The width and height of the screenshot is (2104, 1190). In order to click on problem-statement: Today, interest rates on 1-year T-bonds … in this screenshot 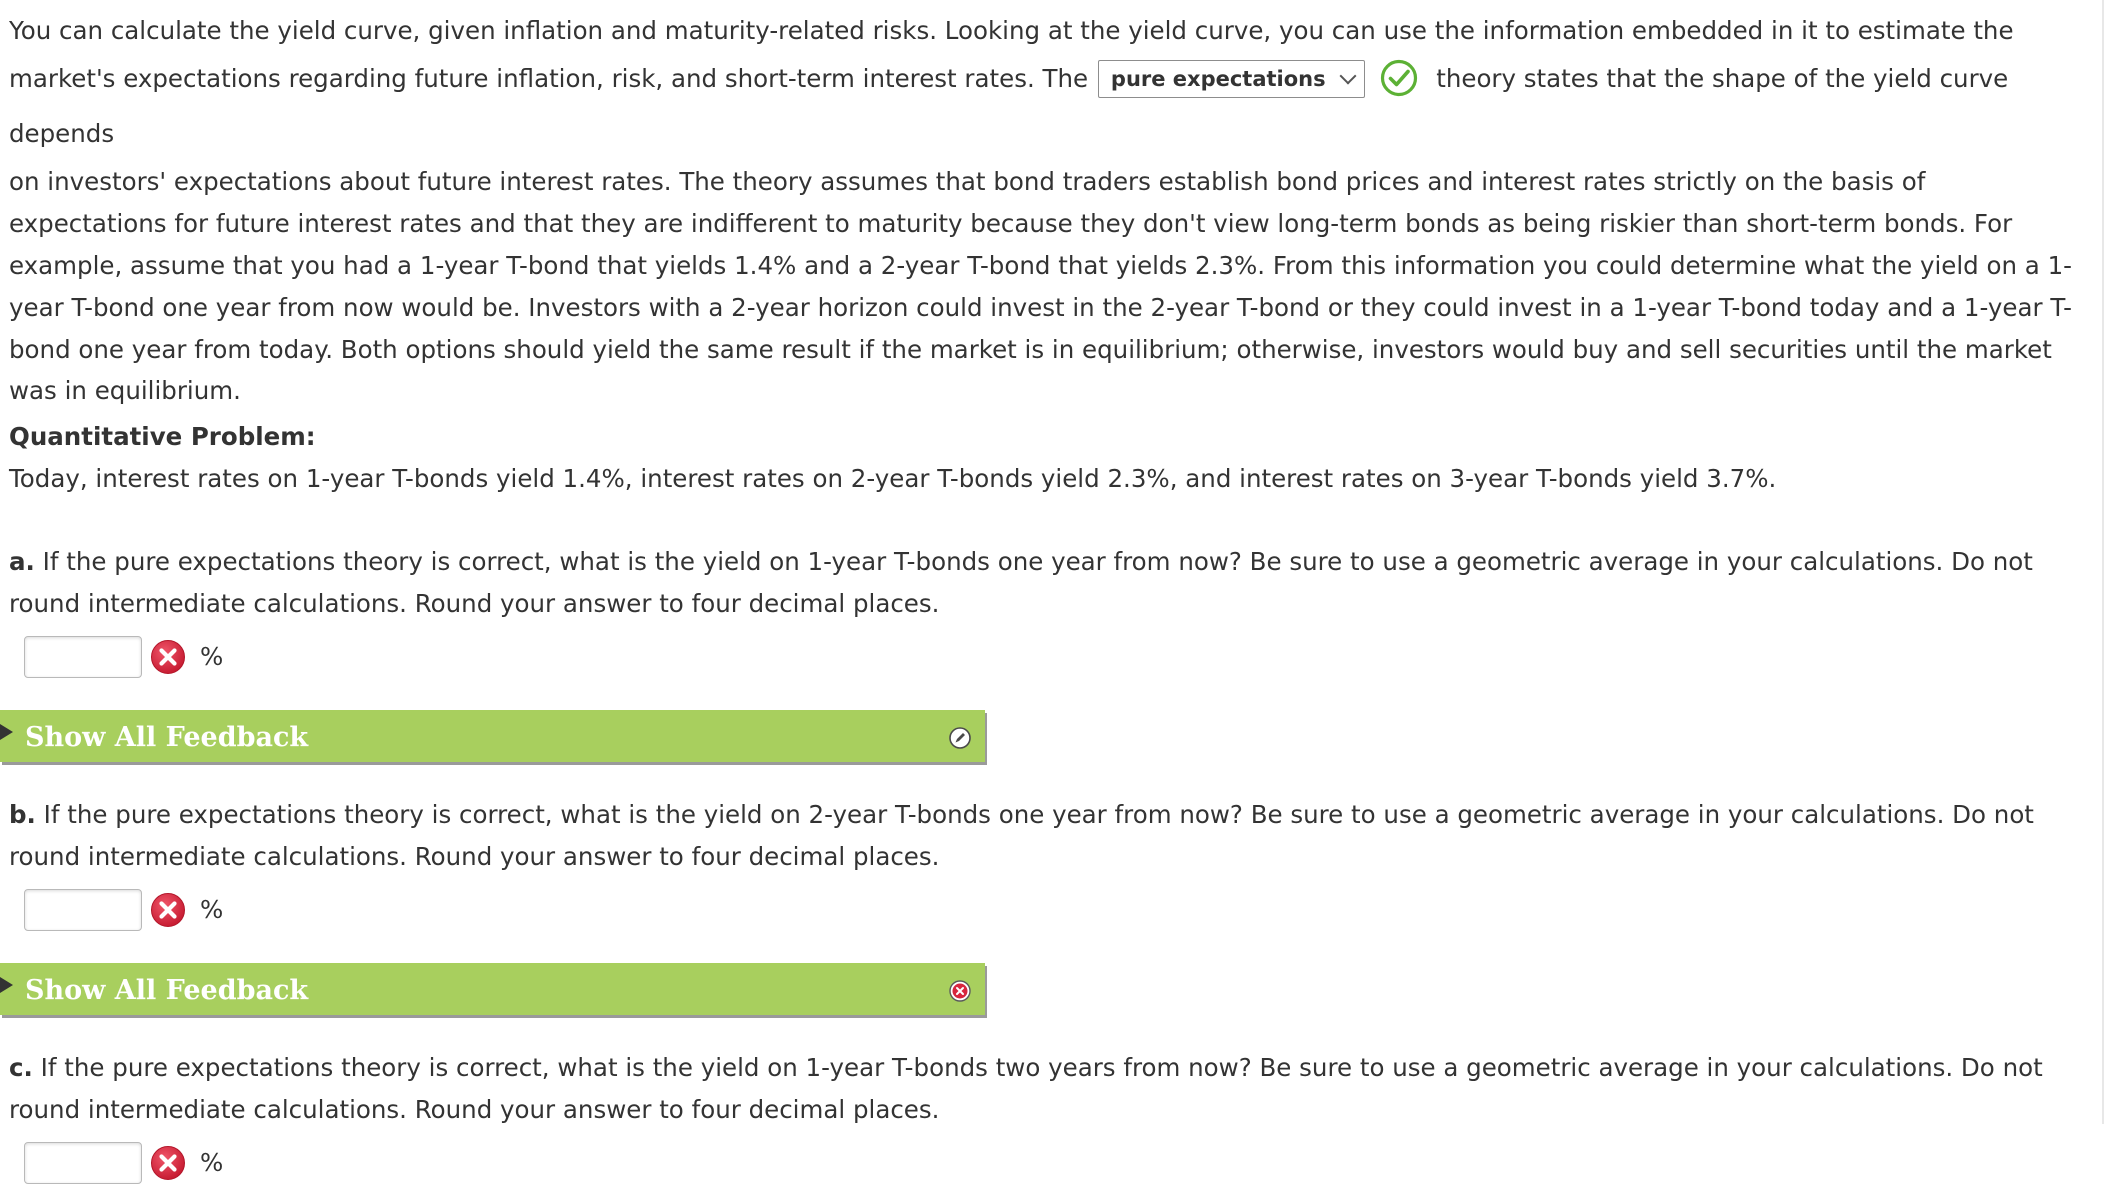, I will do `click(893, 479)`.